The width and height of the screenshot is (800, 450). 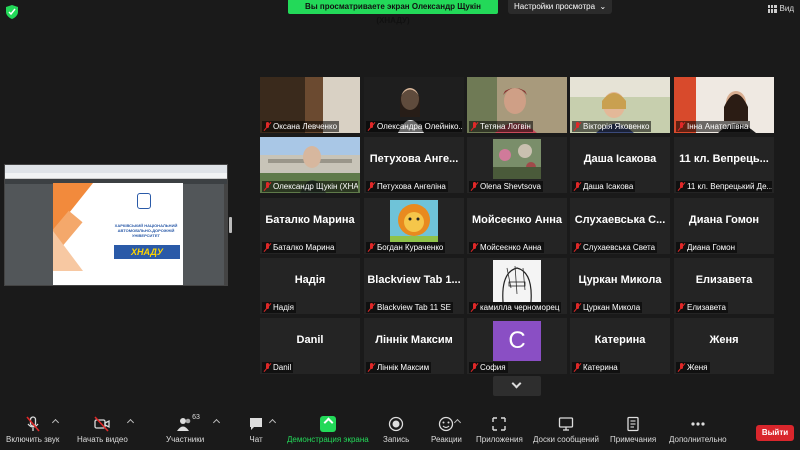 I want to click on participant-name: Інна Анатоліївна, so click(x=718, y=126).